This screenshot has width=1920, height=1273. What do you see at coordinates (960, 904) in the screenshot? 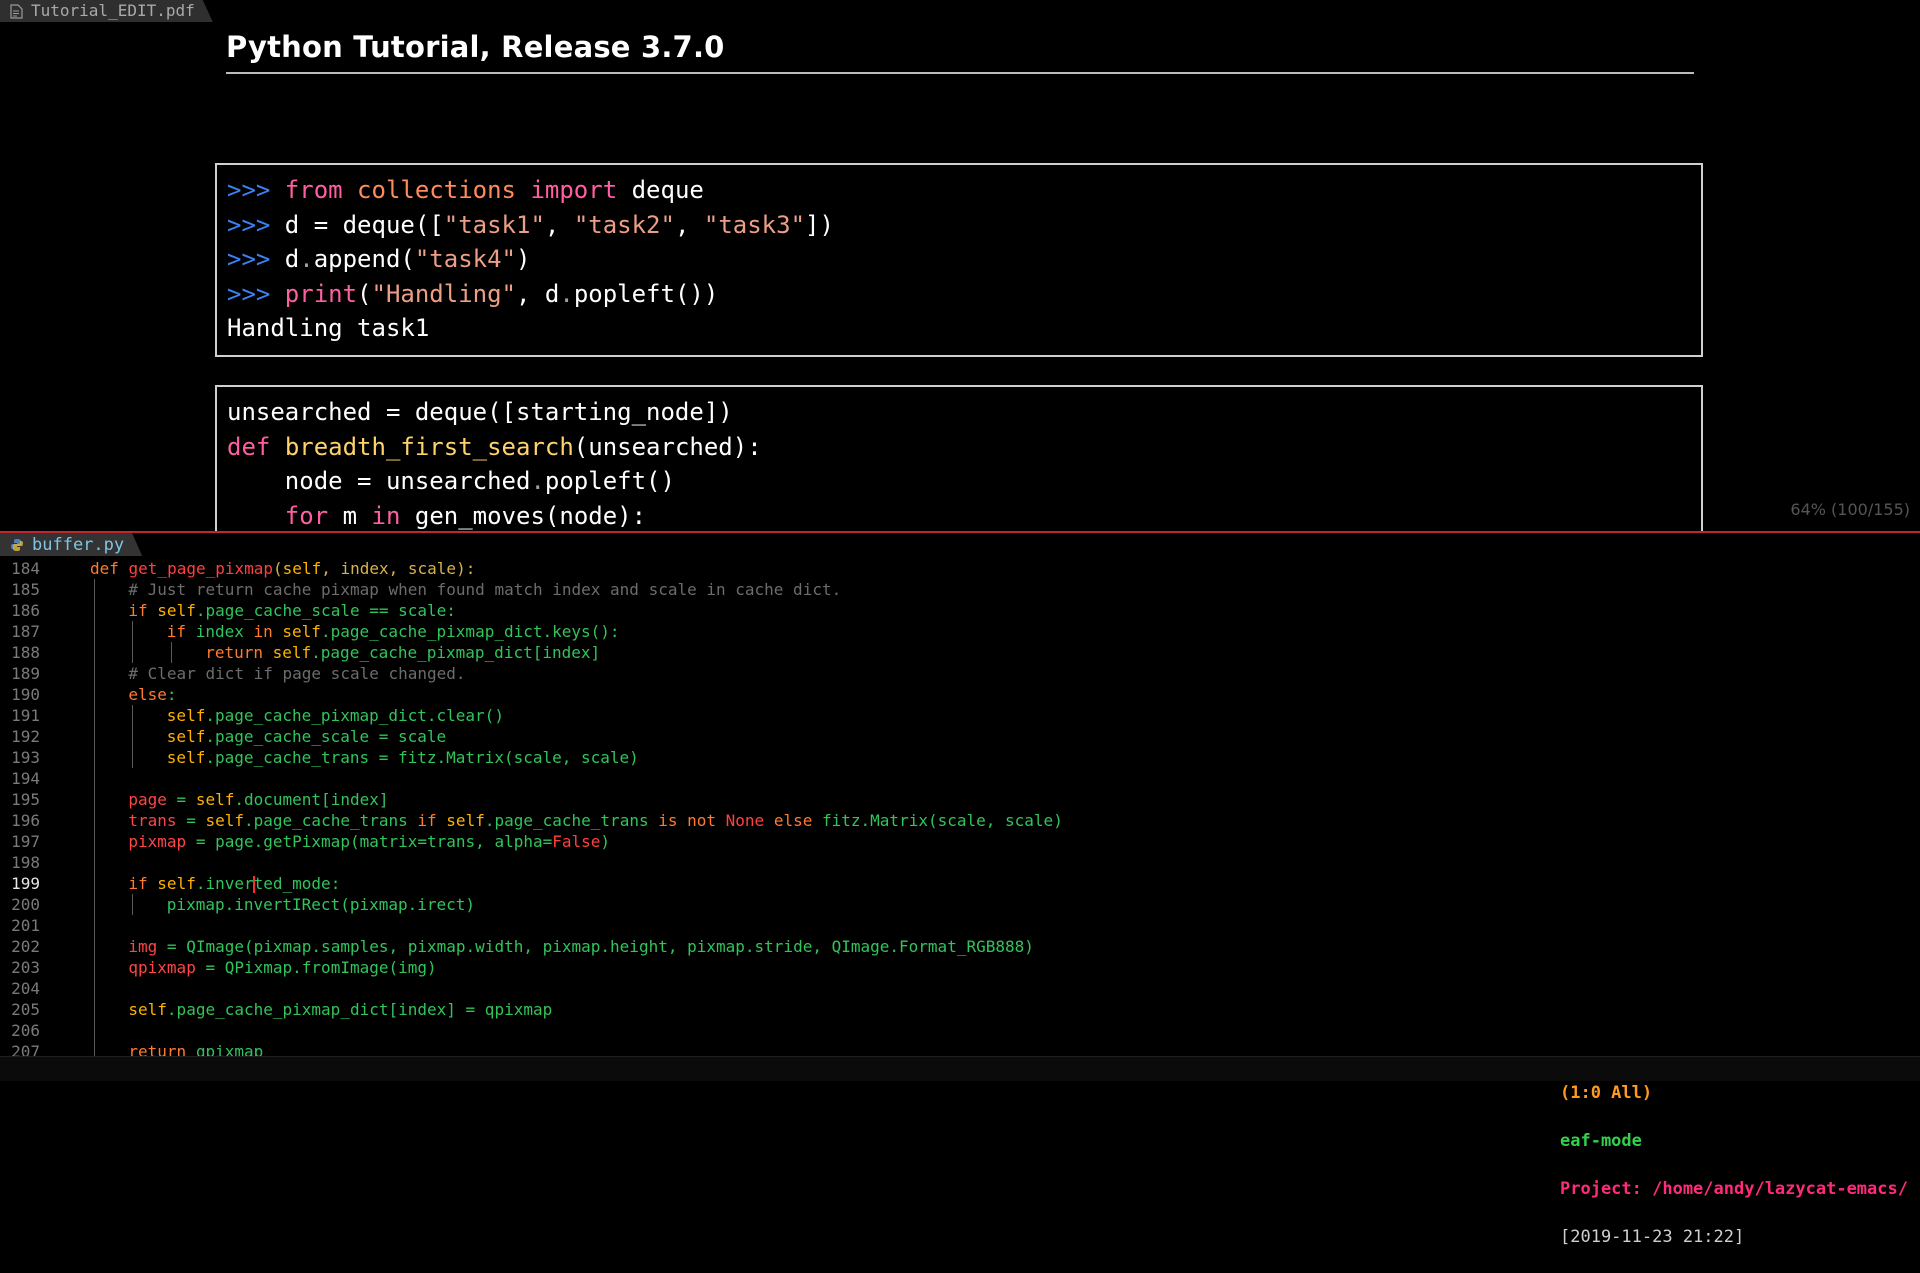
I see `editor-line: 200 pixmap.invertIRect(pixmap.irect)` at bounding box center [960, 904].